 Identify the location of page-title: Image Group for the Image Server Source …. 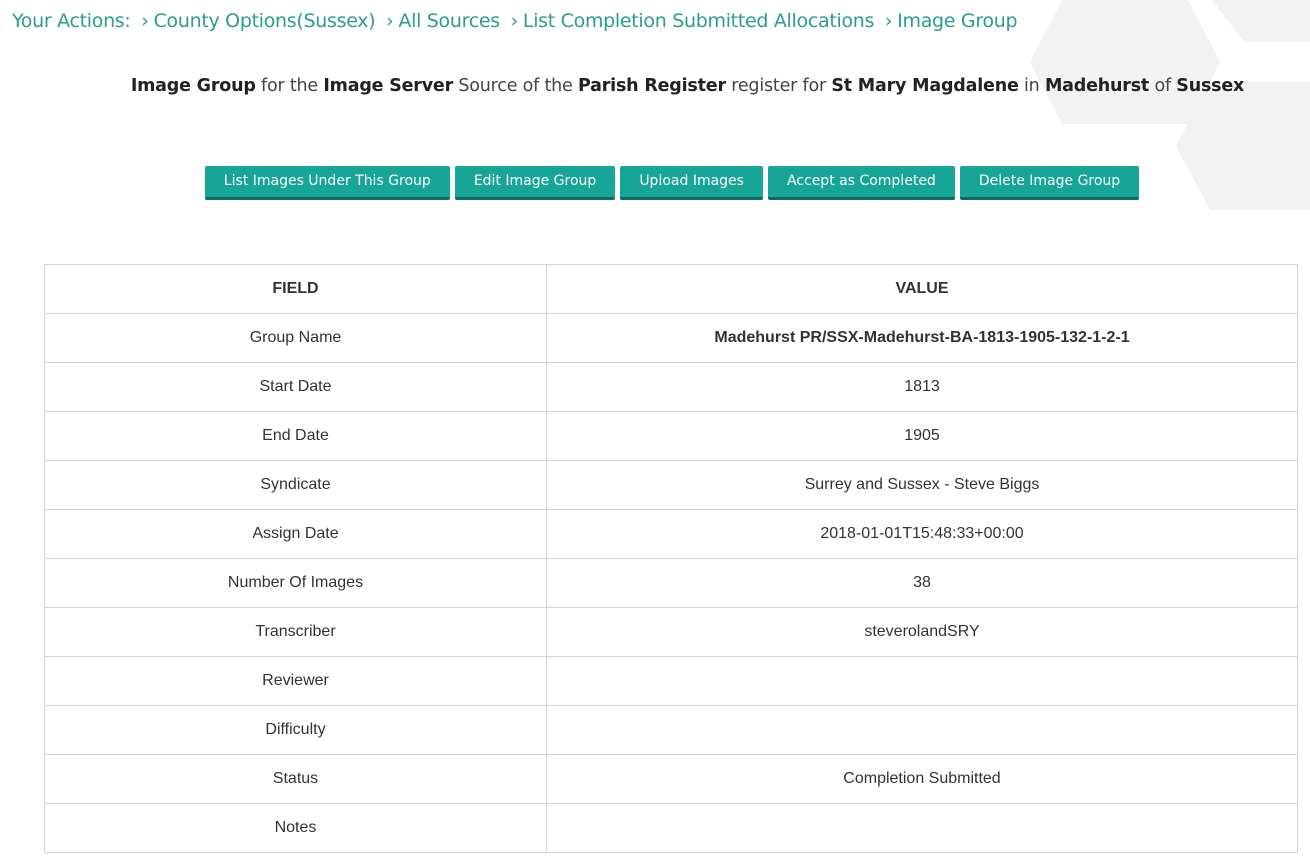
(655, 86).